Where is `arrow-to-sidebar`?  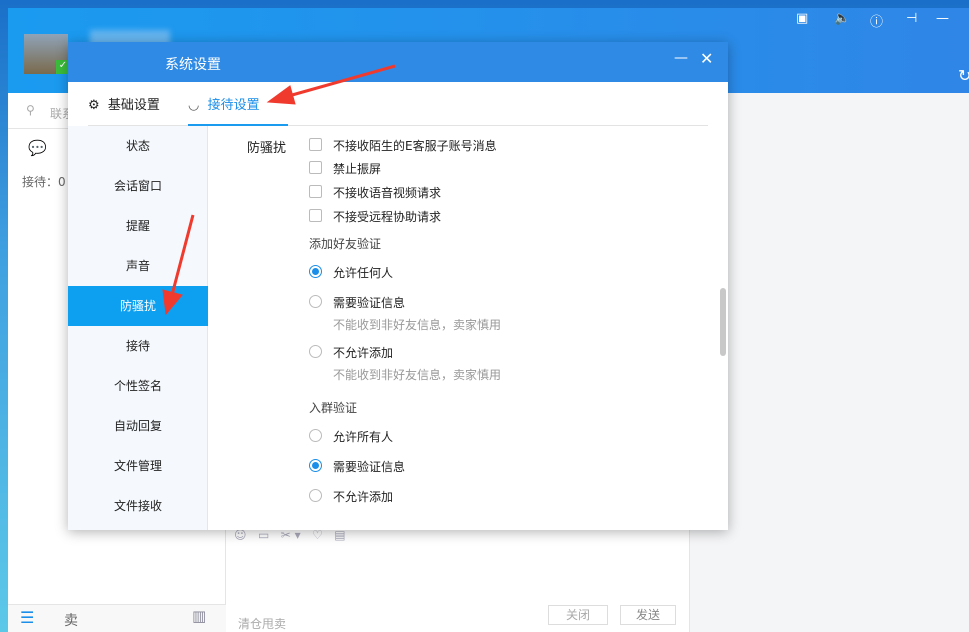
arrow-to-sidebar is located at coordinates (182, 255).